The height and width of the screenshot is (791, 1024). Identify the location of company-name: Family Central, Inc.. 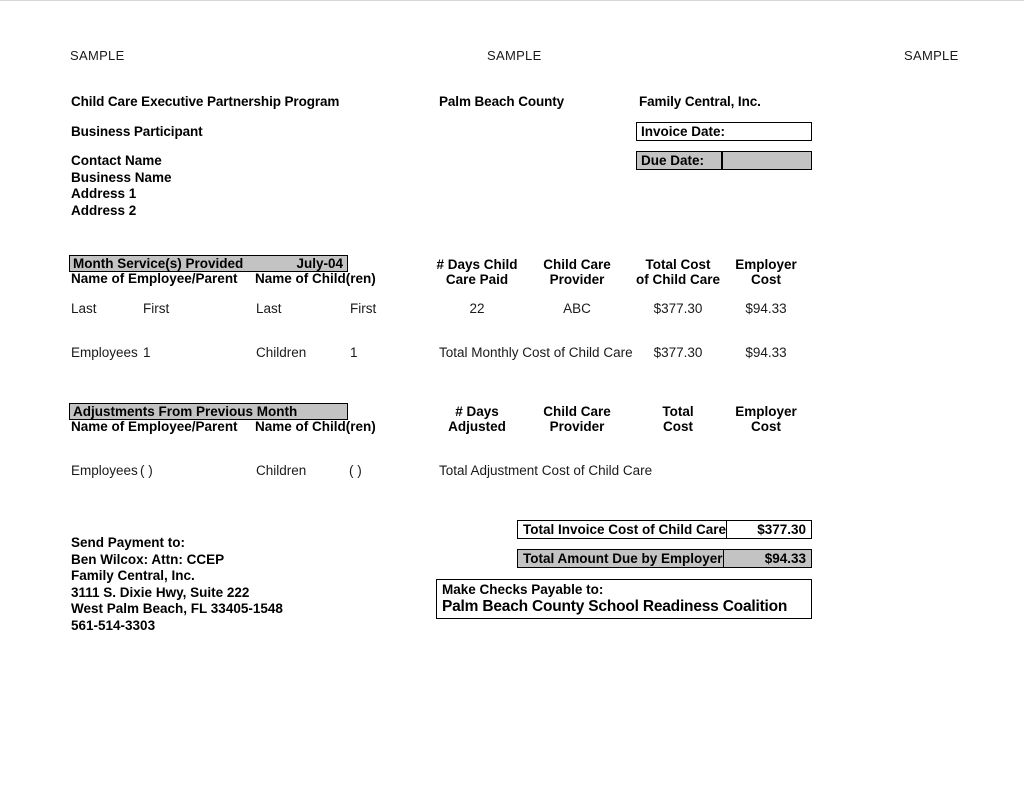
(700, 101).